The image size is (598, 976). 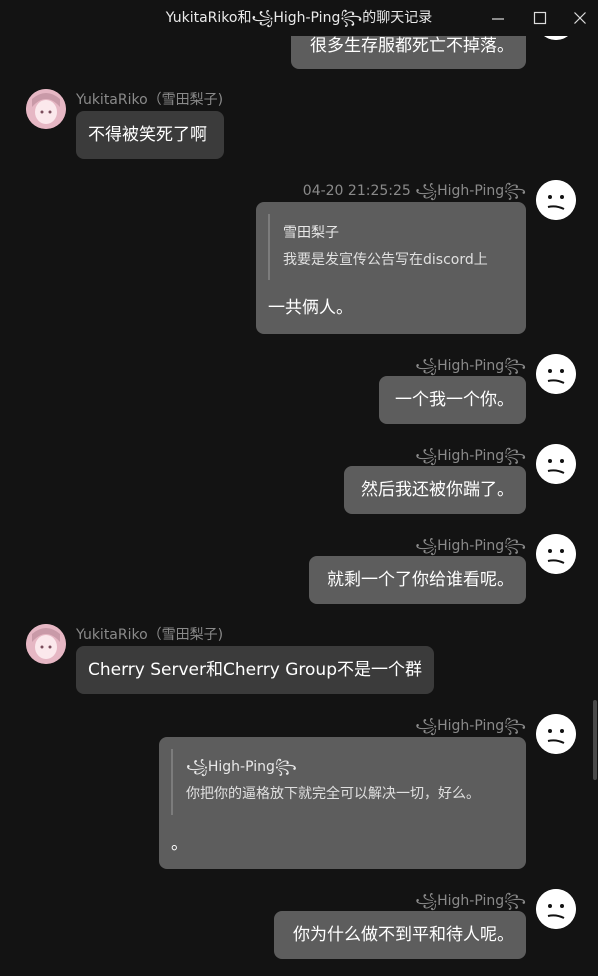 I want to click on title-bar: YukitaRiko和꧁High-Ping꧂的聊天记录, so click(x=299, y=18).